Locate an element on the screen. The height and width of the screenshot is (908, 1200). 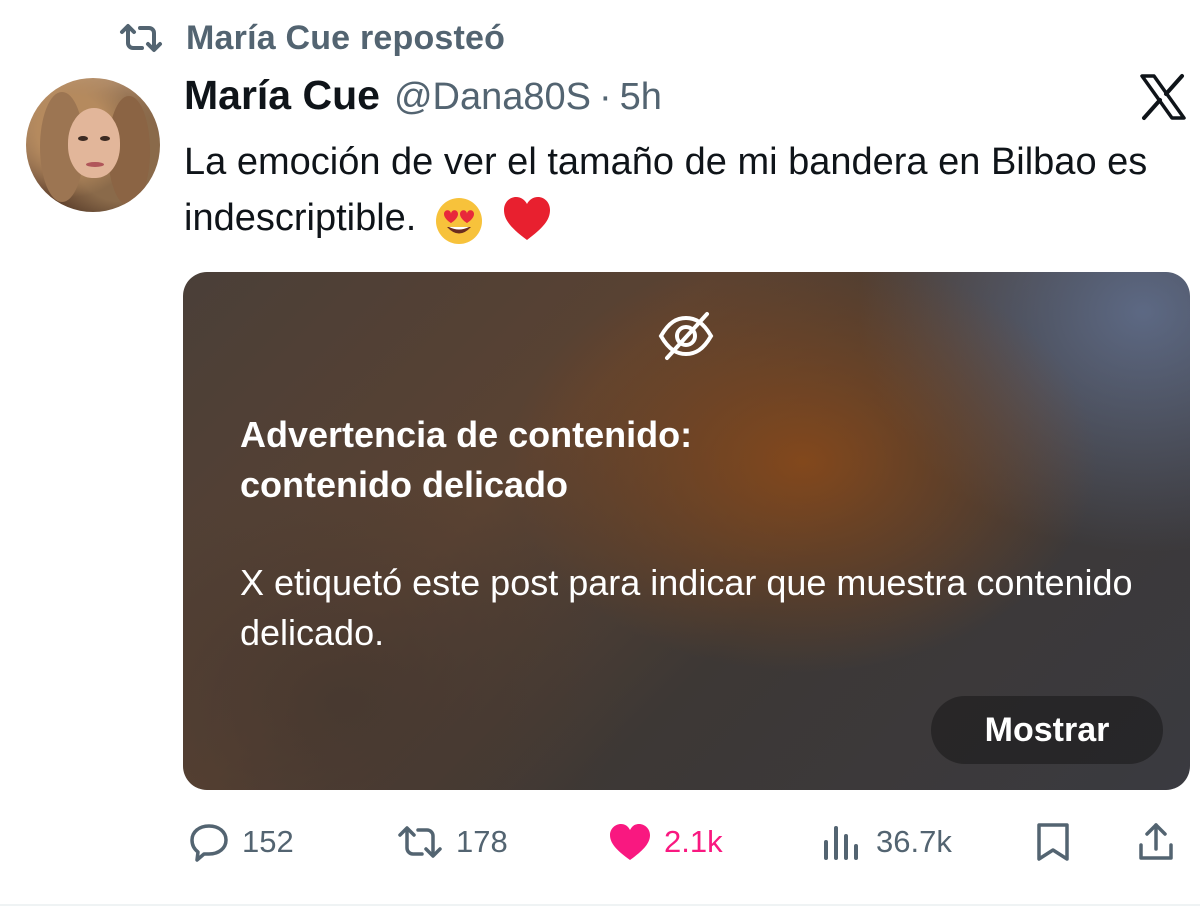
reply-icon is located at coordinates (209, 842).